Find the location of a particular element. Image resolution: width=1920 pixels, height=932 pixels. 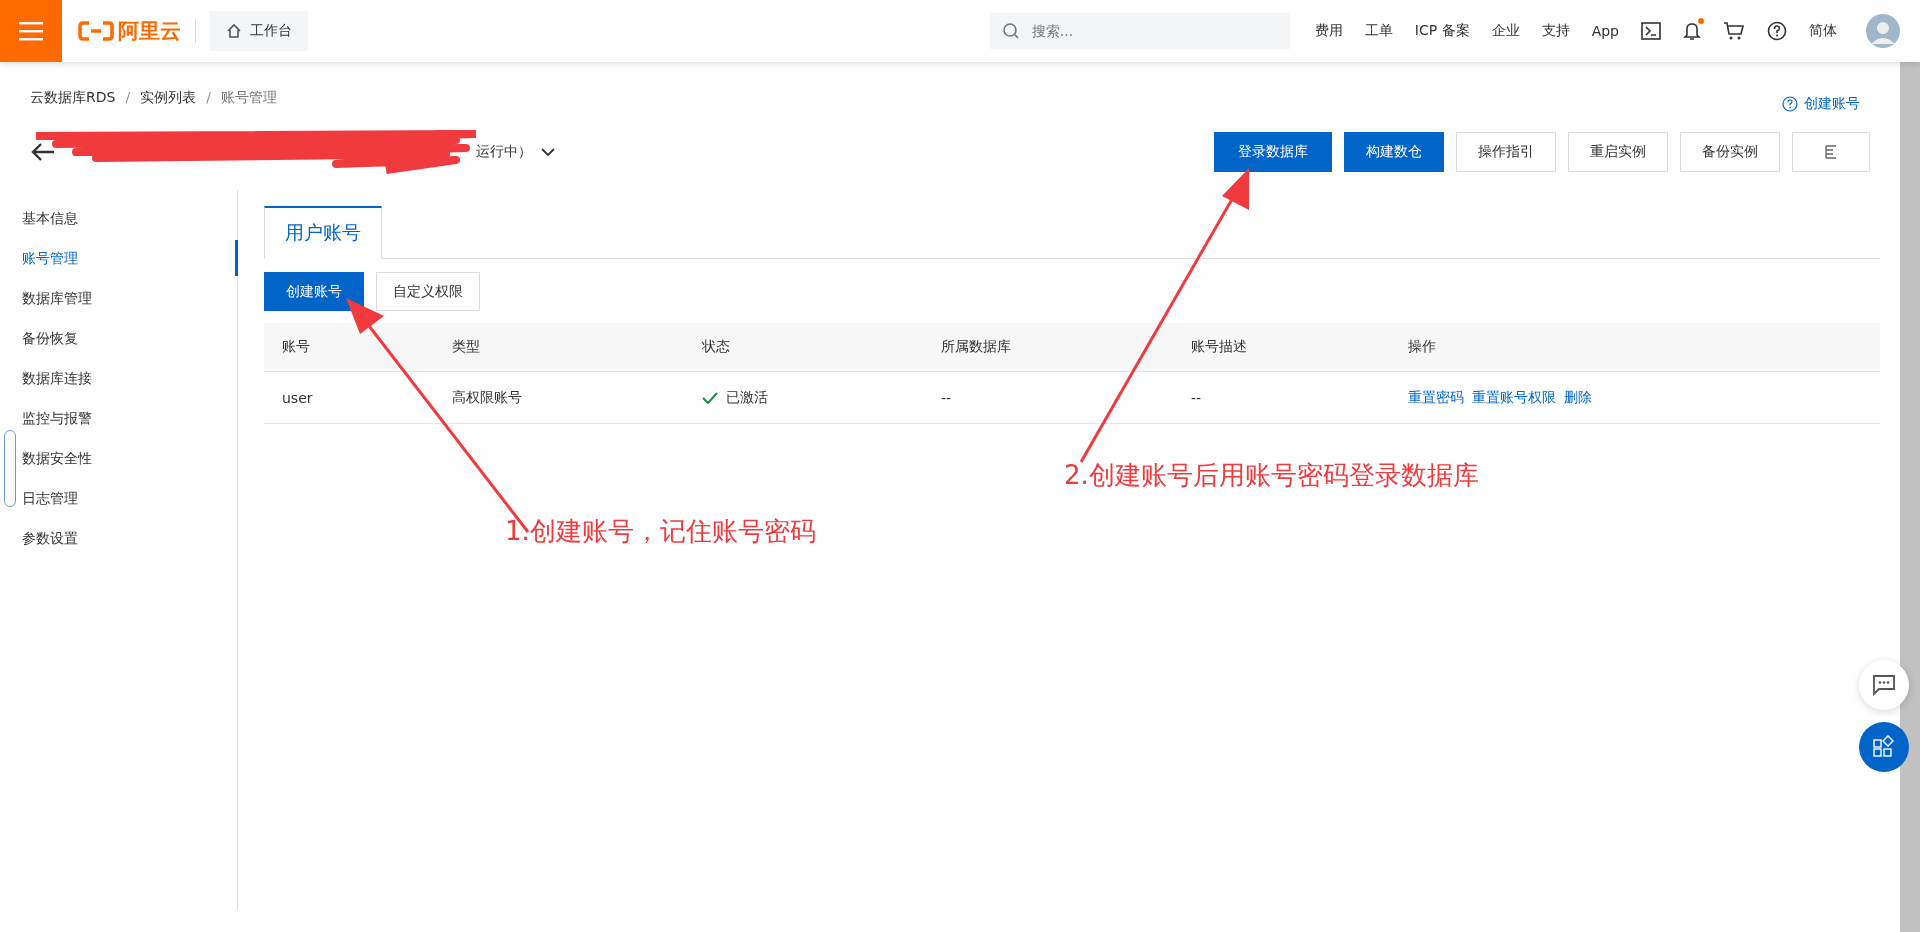

status-text: 已激活 is located at coordinates (747, 397).